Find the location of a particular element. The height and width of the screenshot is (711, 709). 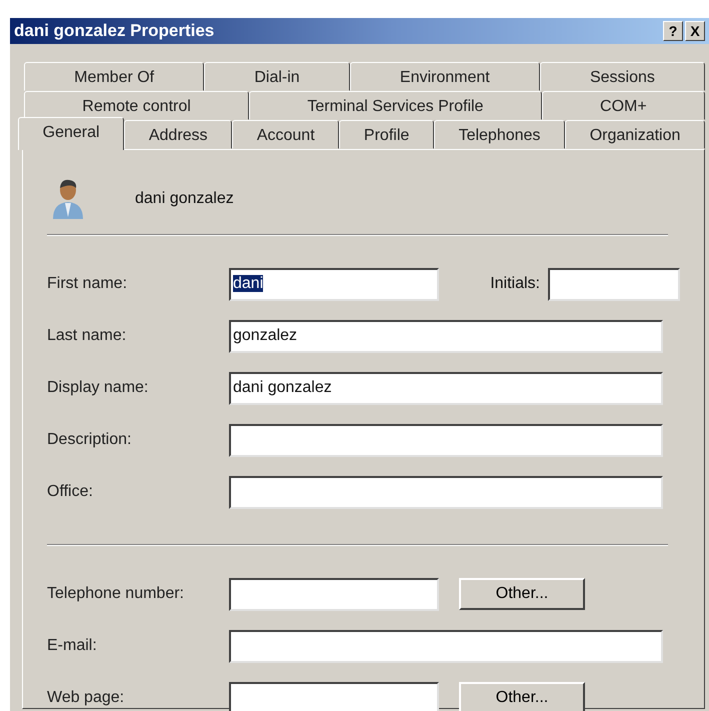

tab: Telephones is located at coordinates (500, 134).